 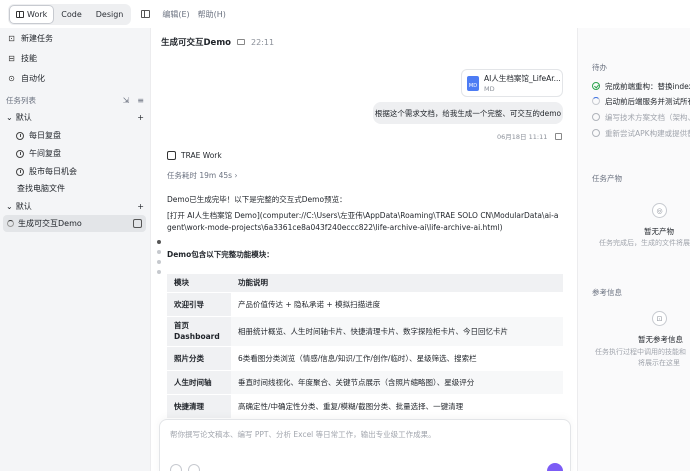 What do you see at coordinates (33, 78) in the screenshot?
I see `automation-label: 自动化` at bounding box center [33, 78].